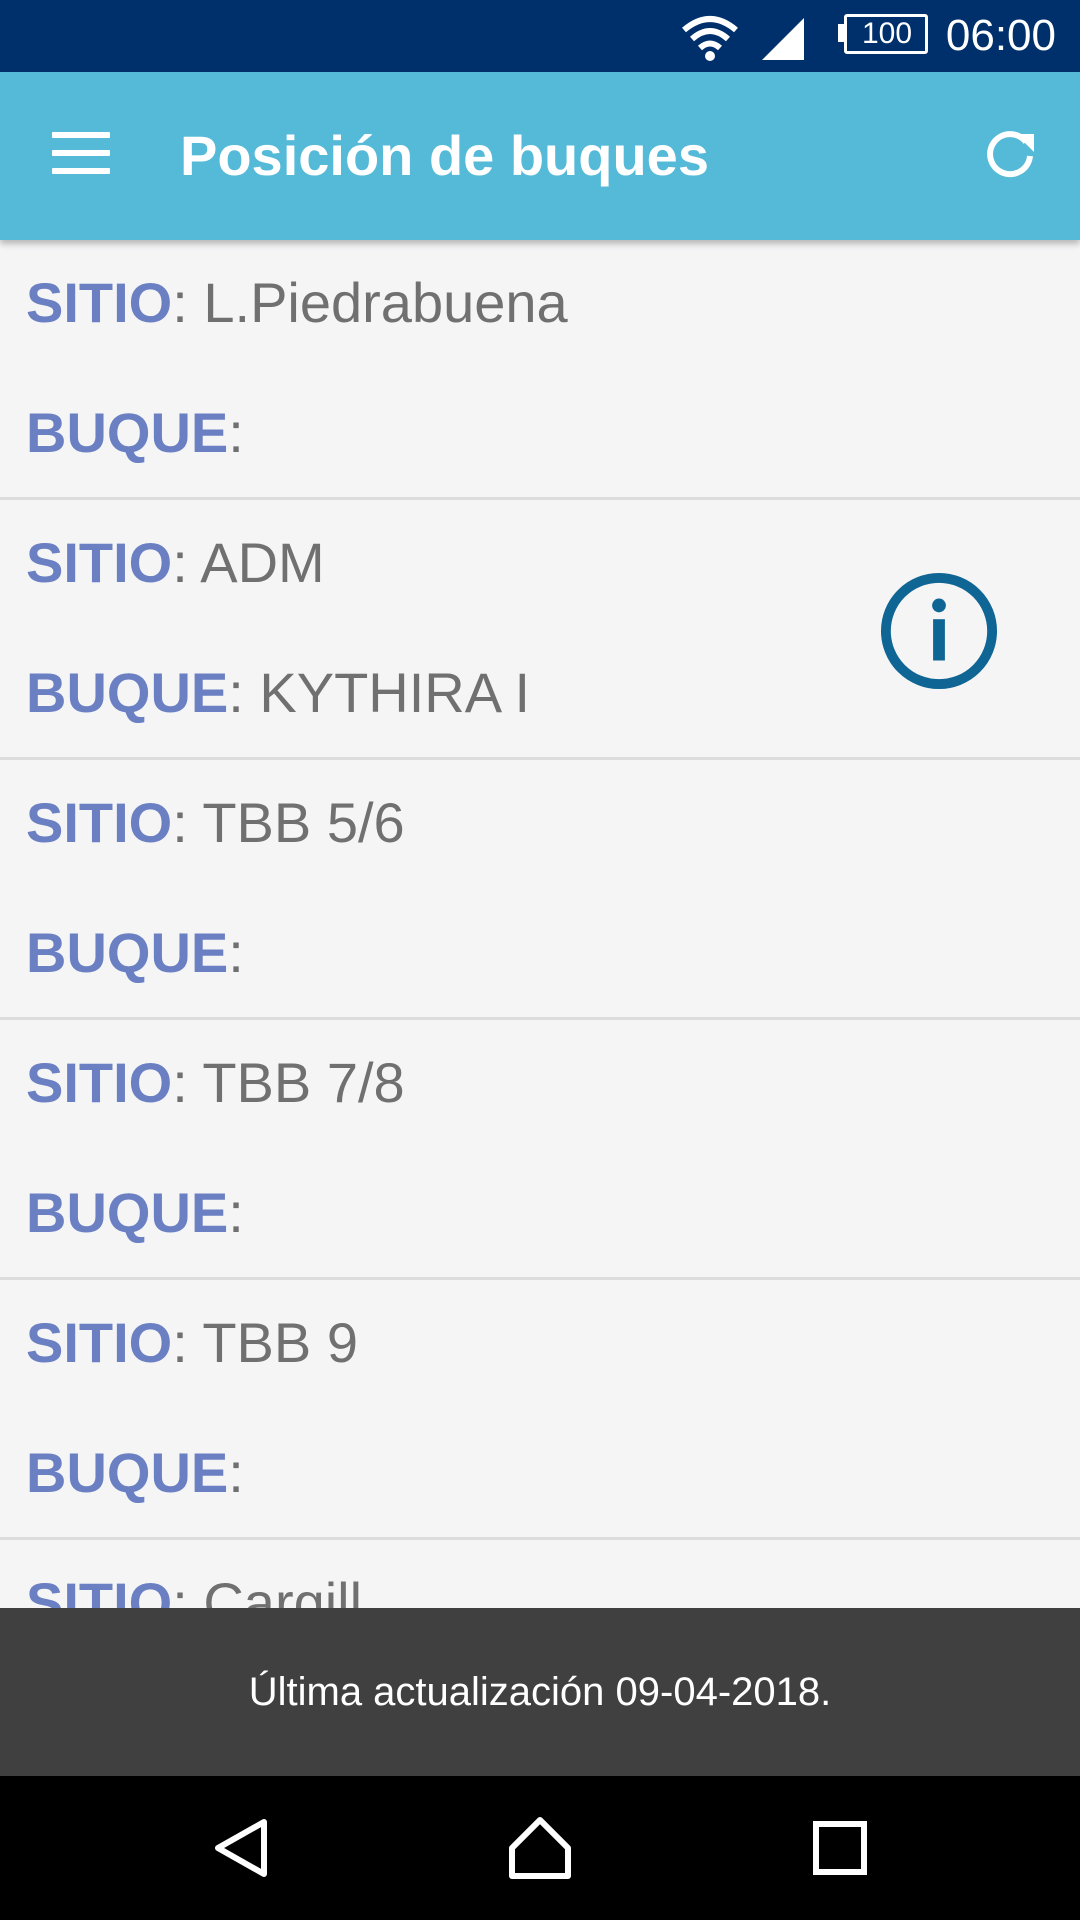 The width and height of the screenshot is (1080, 1920). I want to click on list-item: SITIO: TBB 5/6 BUQUE:, so click(540, 890).